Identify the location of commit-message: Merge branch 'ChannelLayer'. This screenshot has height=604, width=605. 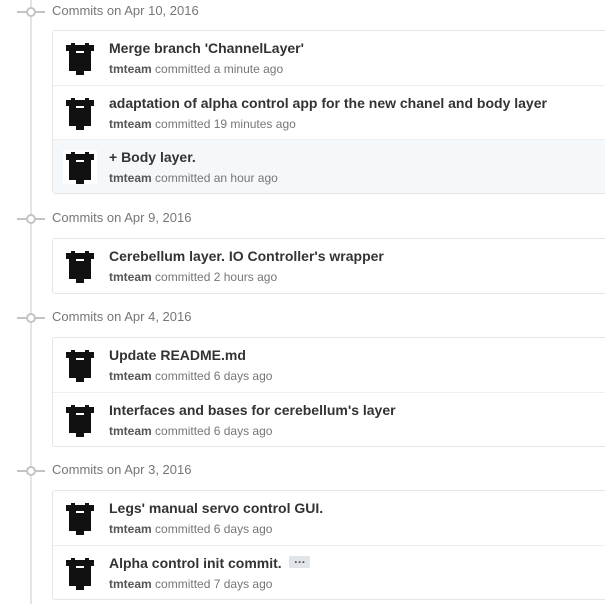
(206, 48).